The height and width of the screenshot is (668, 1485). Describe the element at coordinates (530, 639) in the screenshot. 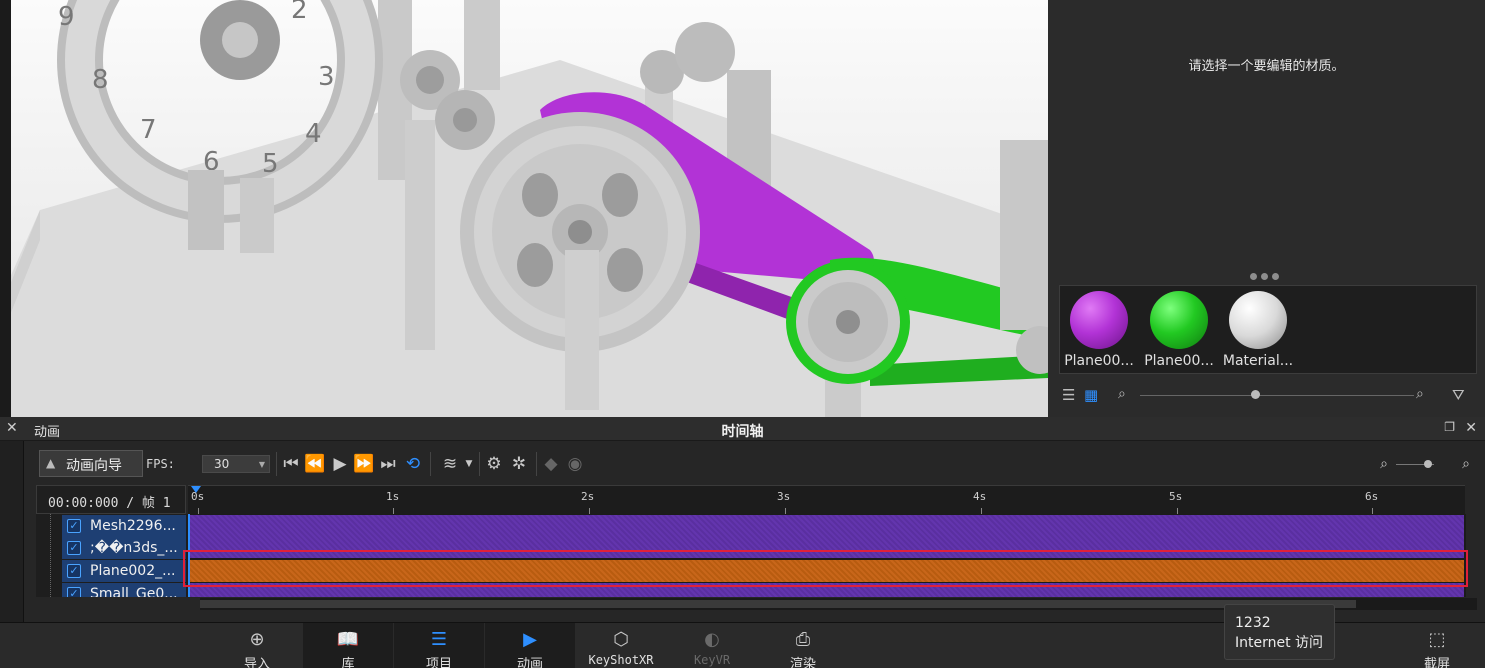

I see `animation-play-icon: ▶` at that location.